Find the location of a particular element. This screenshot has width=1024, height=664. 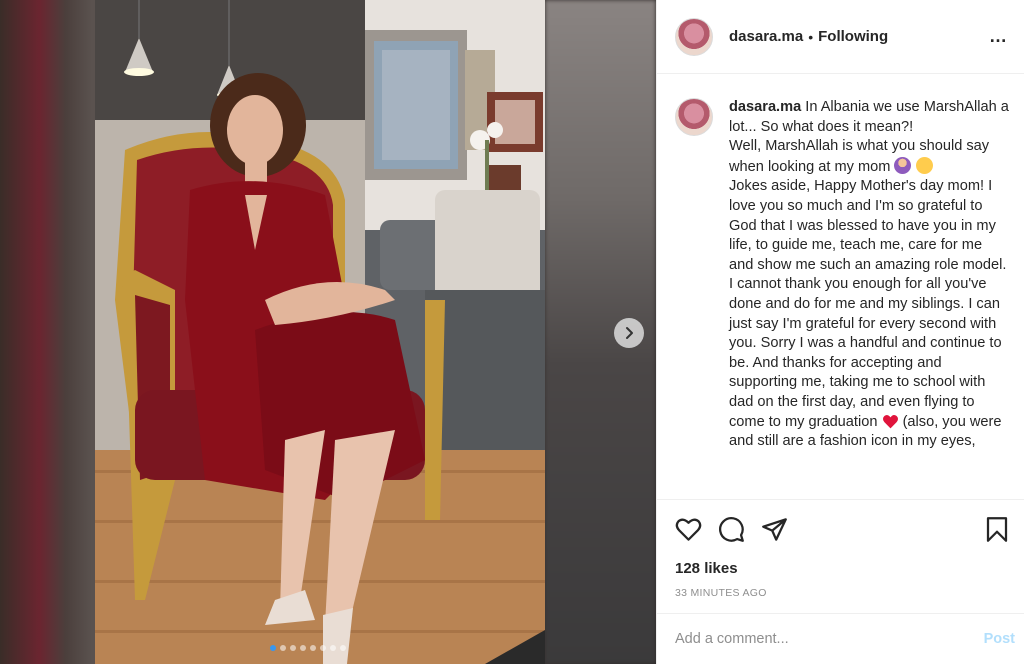

chevron-right-icon is located at coordinates (629, 333).